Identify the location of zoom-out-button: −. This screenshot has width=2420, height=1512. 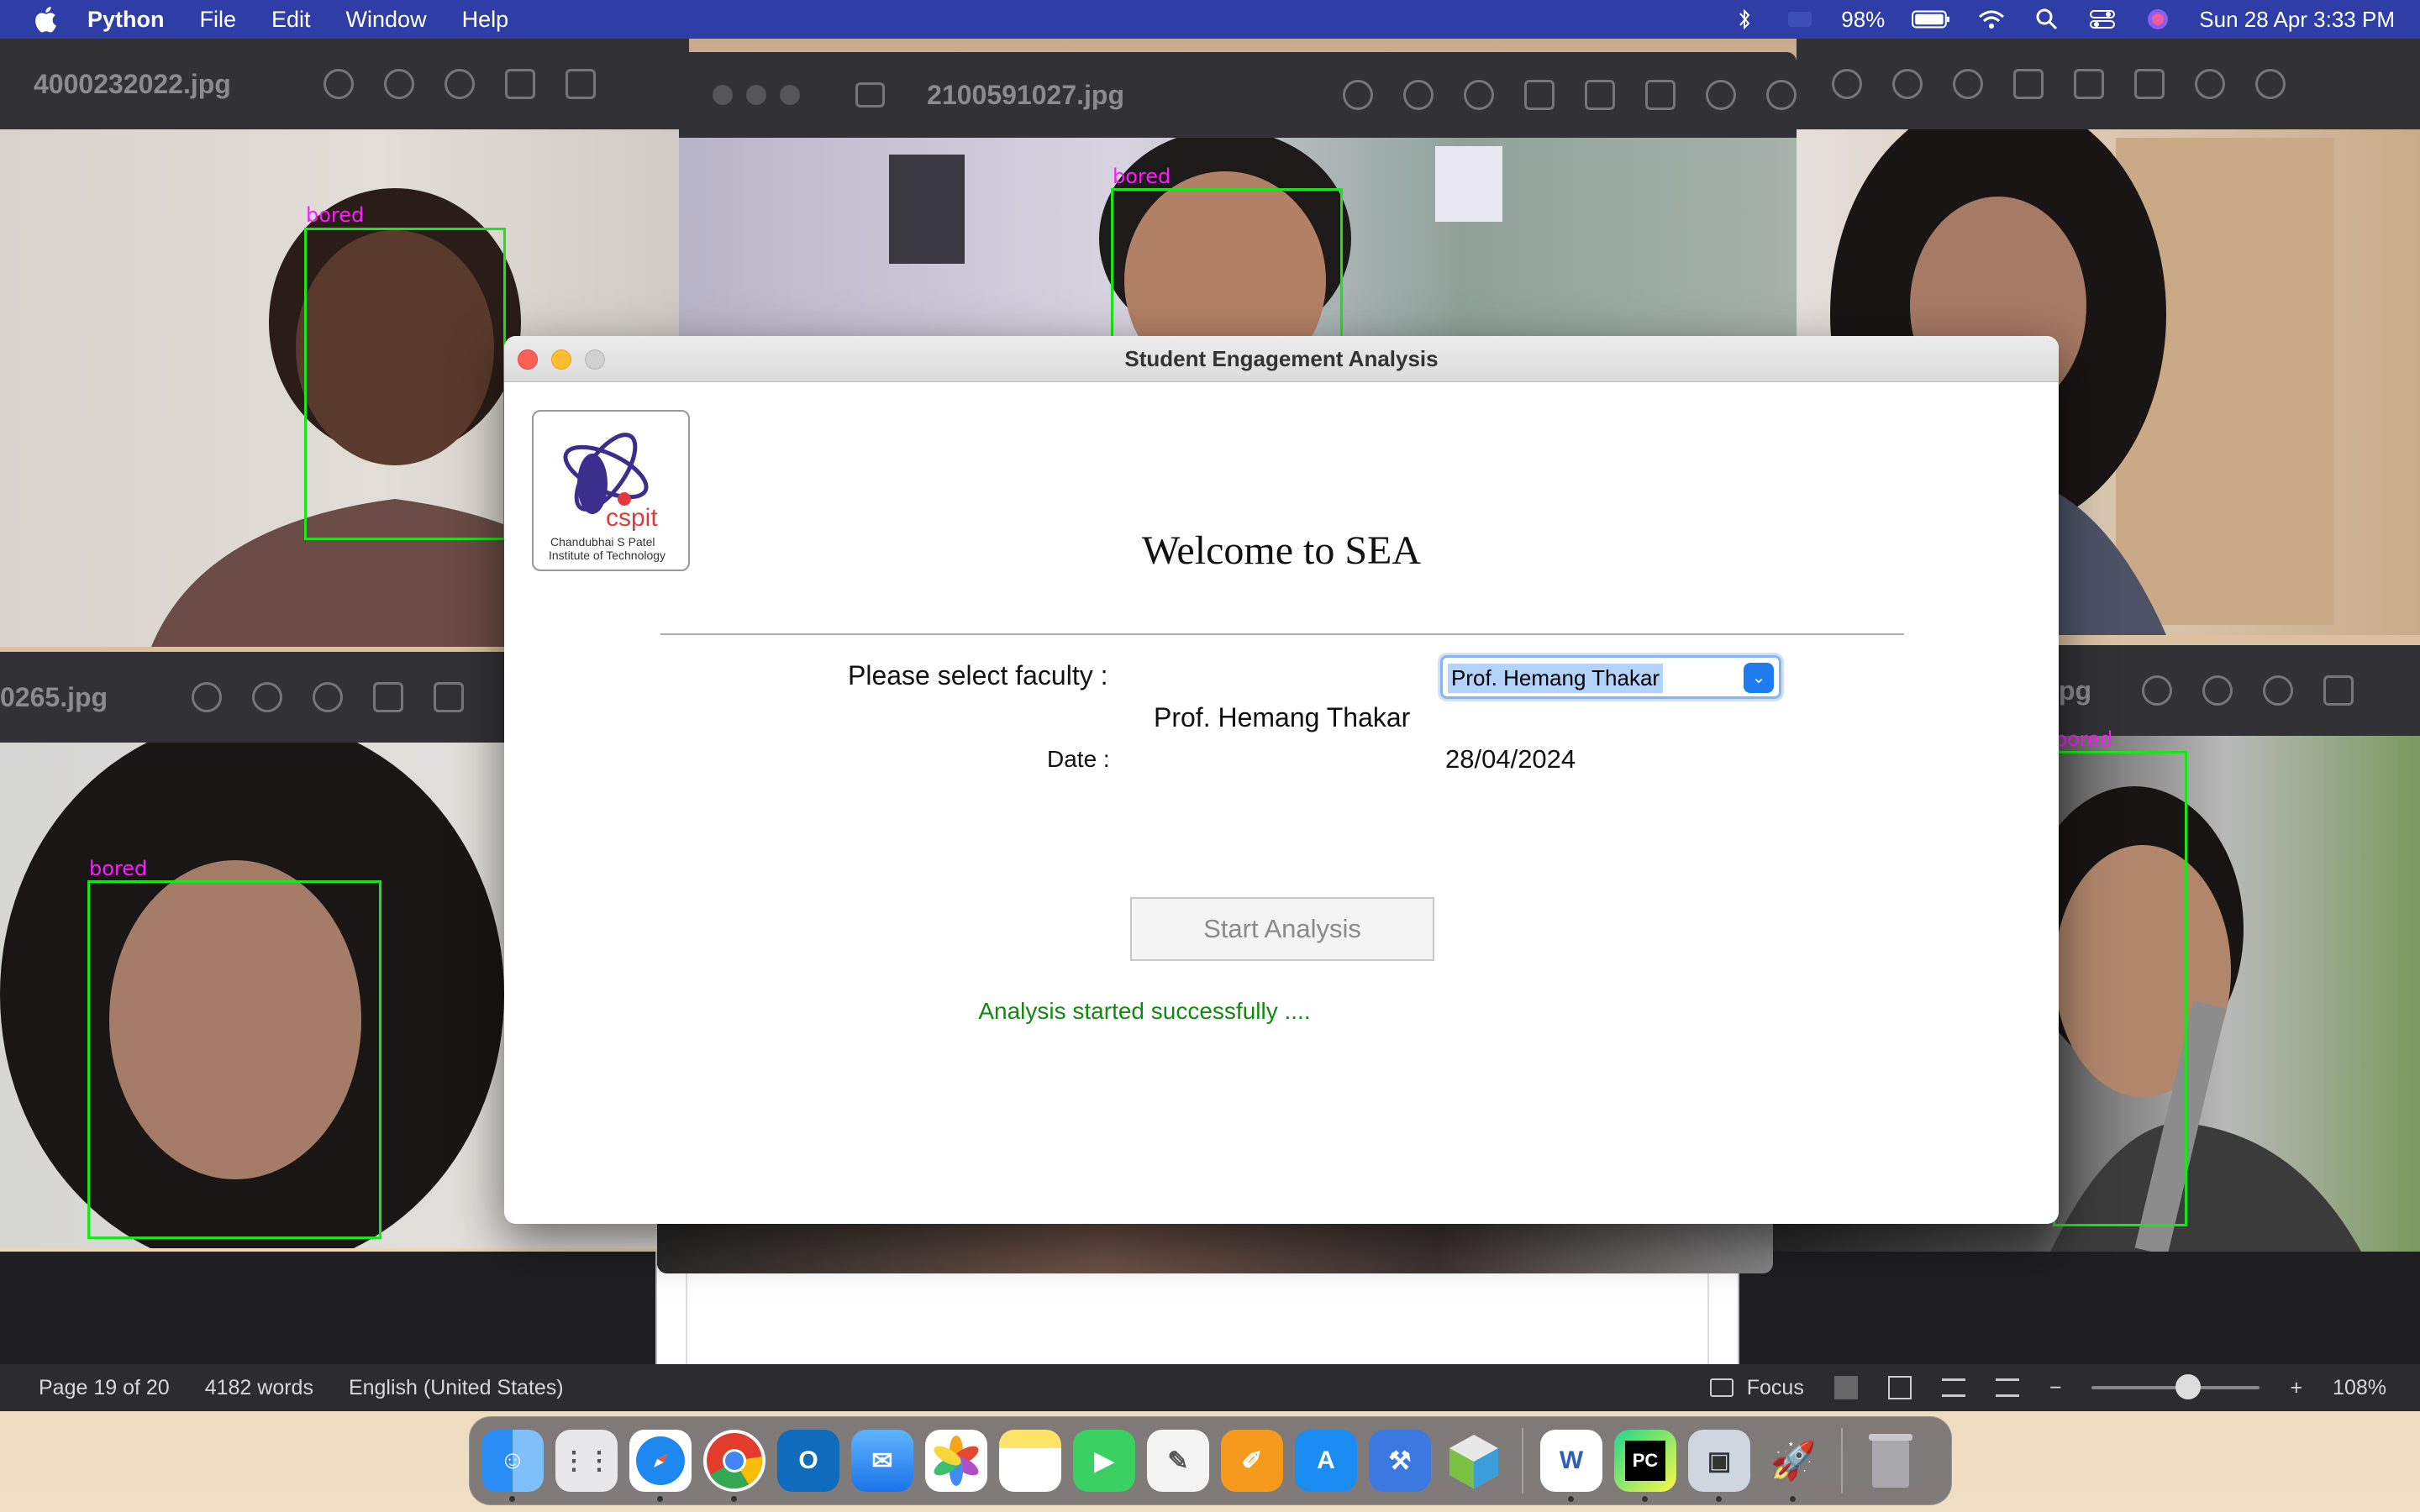
(2055, 1388).